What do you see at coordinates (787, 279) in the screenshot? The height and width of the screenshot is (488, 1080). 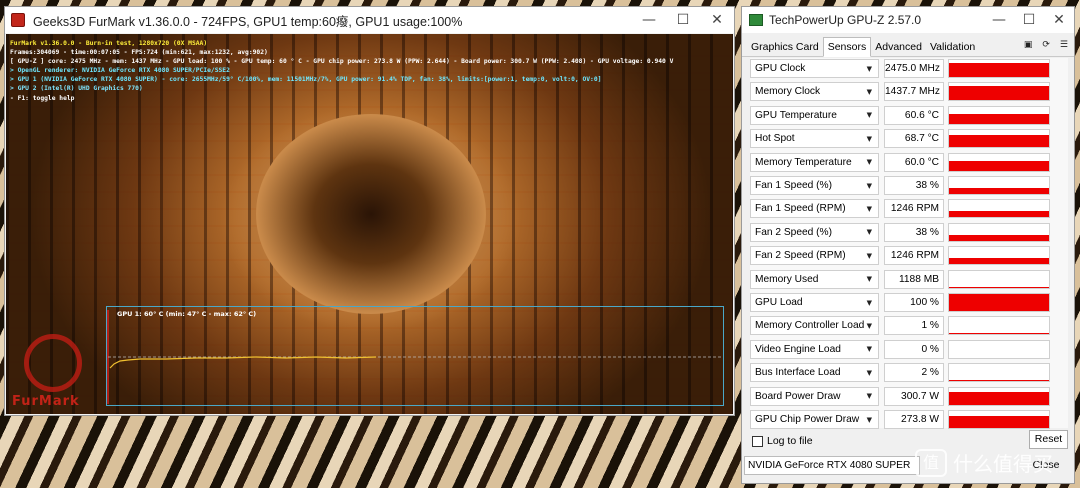 I see `sensor-name-label: Memory Used` at bounding box center [787, 279].